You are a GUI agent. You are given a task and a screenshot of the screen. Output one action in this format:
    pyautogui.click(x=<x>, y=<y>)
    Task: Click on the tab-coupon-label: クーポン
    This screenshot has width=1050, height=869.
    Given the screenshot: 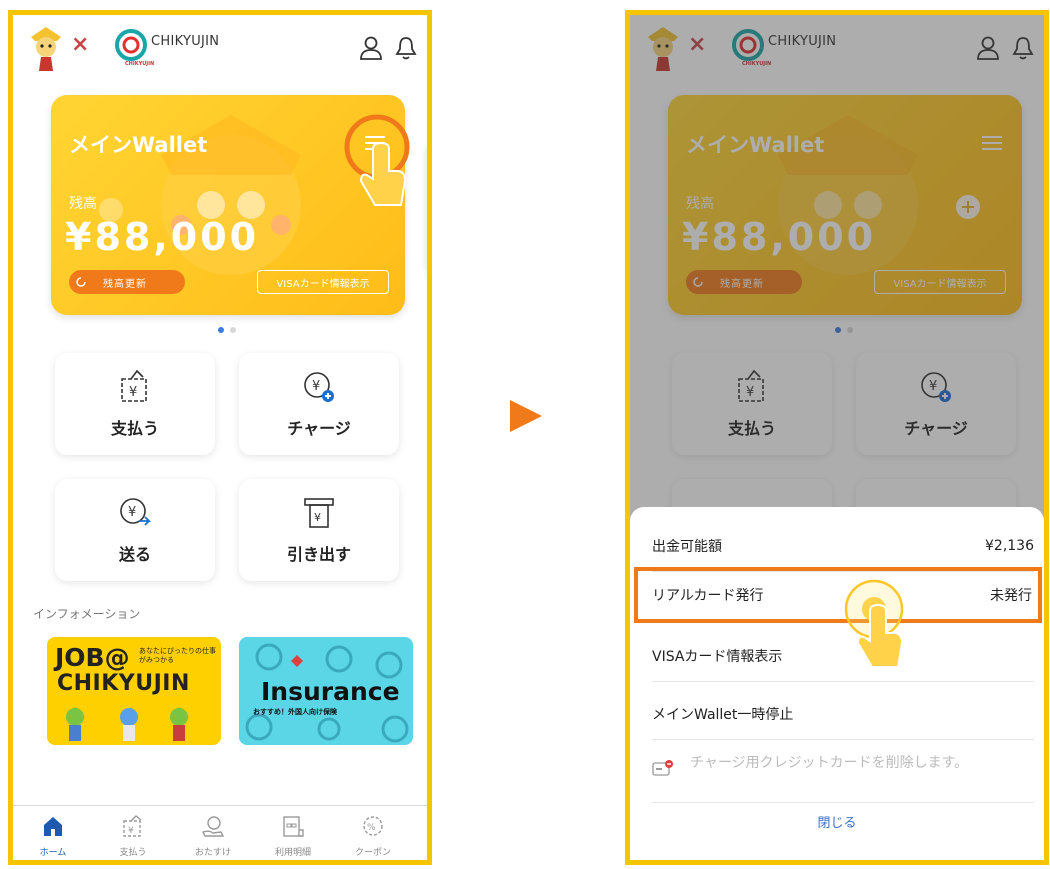 What is the action you would take?
    pyautogui.click(x=372, y=853)
    